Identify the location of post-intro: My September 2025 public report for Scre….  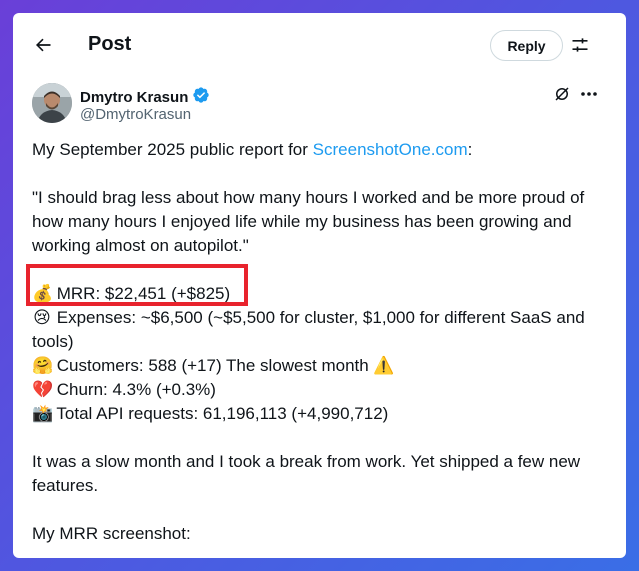
(322, 150).